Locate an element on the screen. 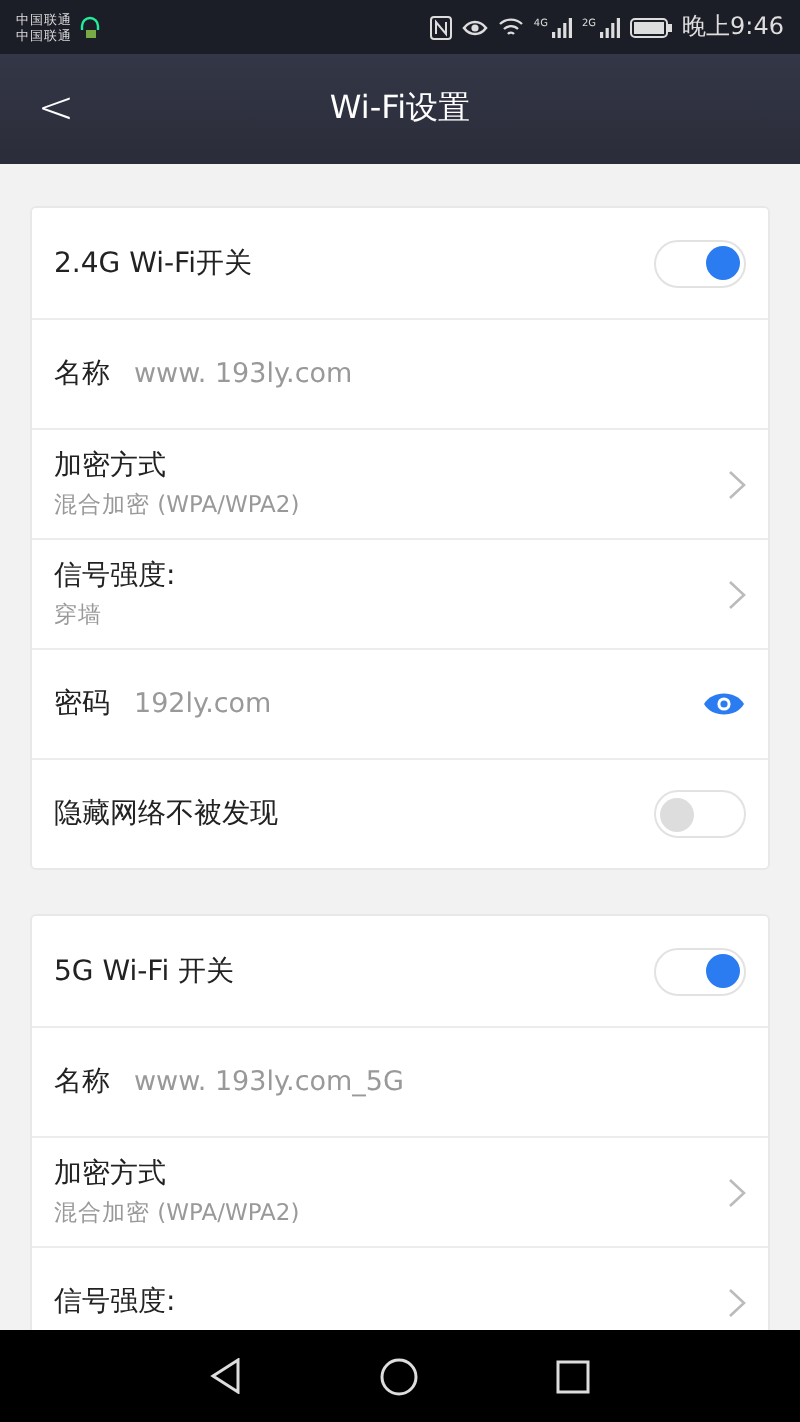  battery-icon is located at coordinates (651, 27).